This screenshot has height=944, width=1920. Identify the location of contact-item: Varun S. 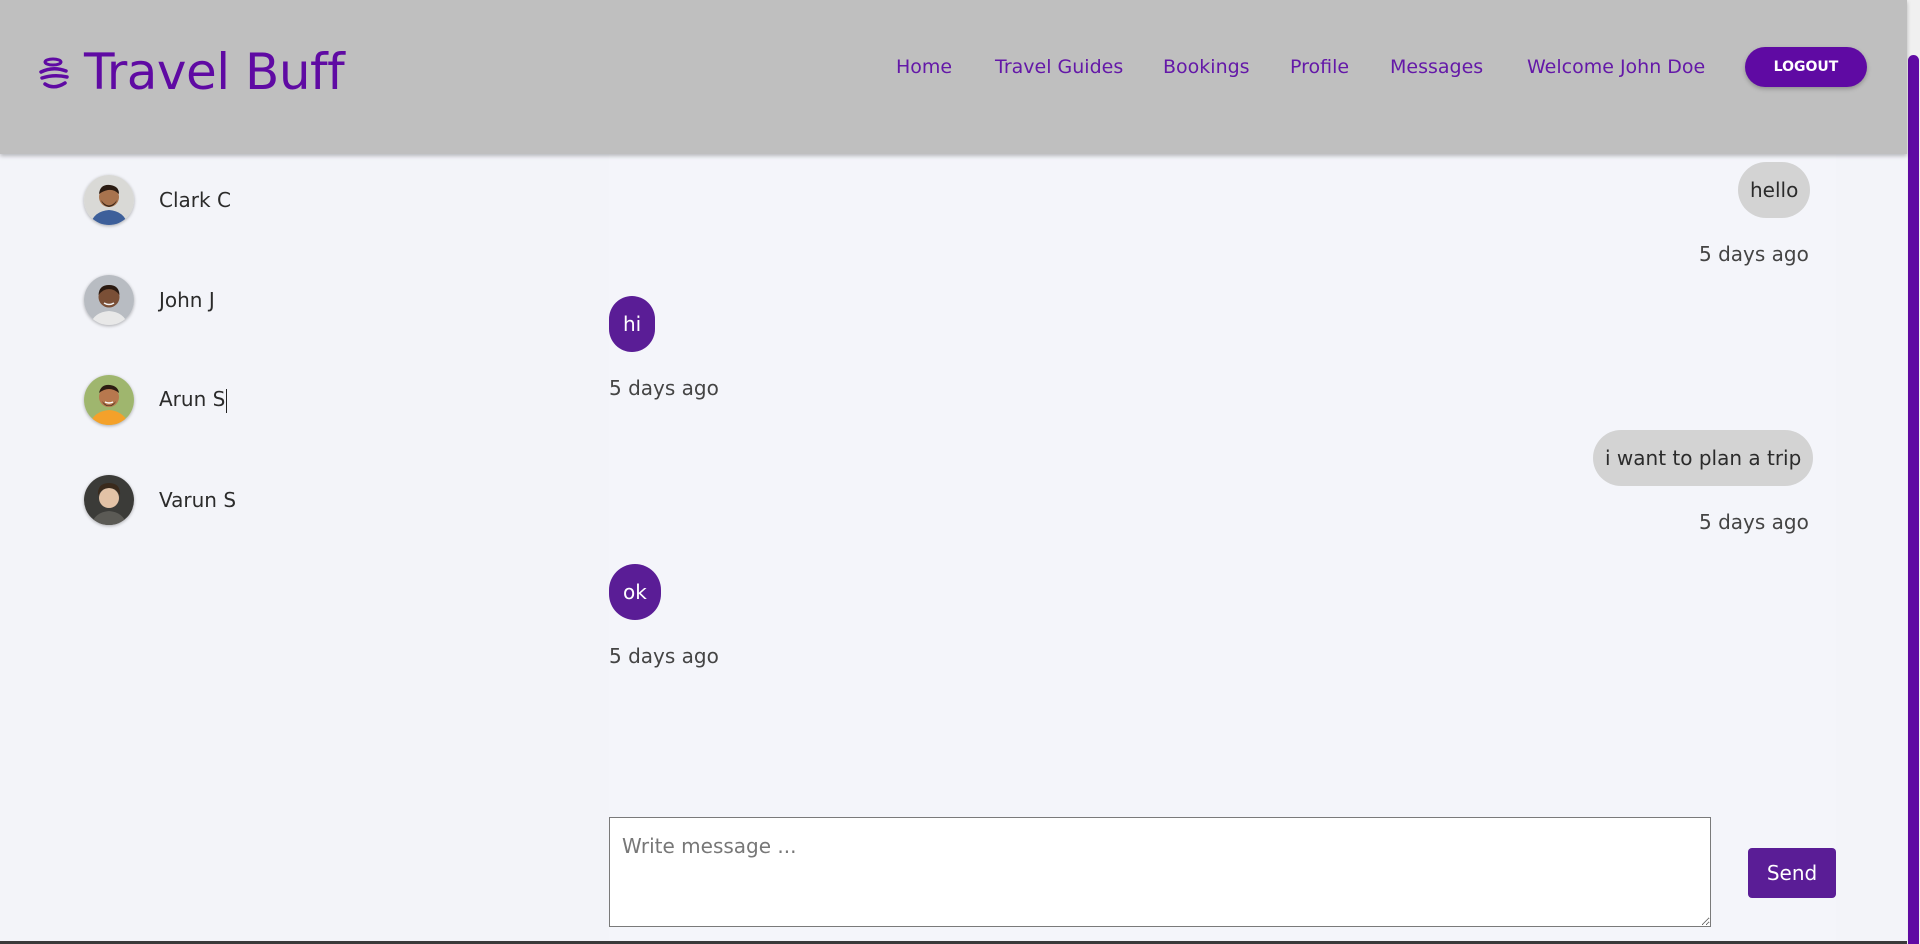
(234, 500).